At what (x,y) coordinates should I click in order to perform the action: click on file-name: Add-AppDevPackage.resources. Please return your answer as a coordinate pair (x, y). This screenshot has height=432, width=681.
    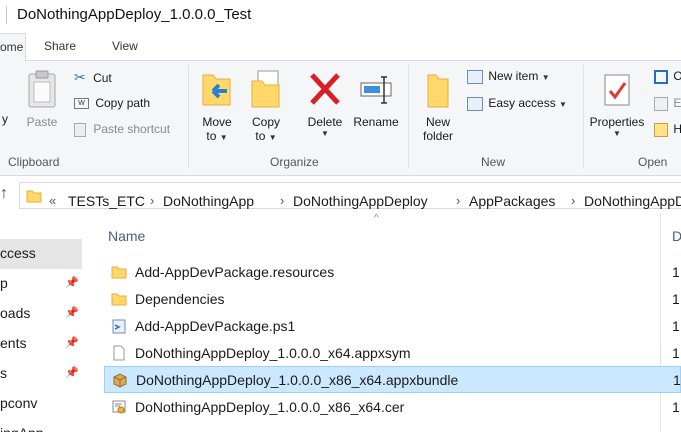
    Looking at the image, I should click on (235, 272).